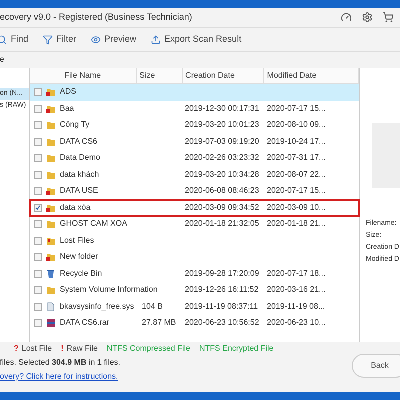  I want to click on column-header: Modified Date, so click(312, 75).